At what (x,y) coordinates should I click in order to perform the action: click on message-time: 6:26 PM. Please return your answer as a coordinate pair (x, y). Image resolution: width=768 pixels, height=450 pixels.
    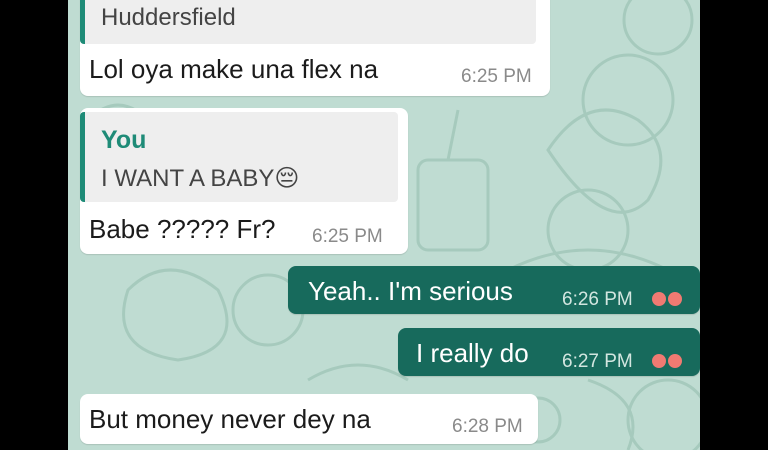
    Looking at the image, I should click on (597, 299).